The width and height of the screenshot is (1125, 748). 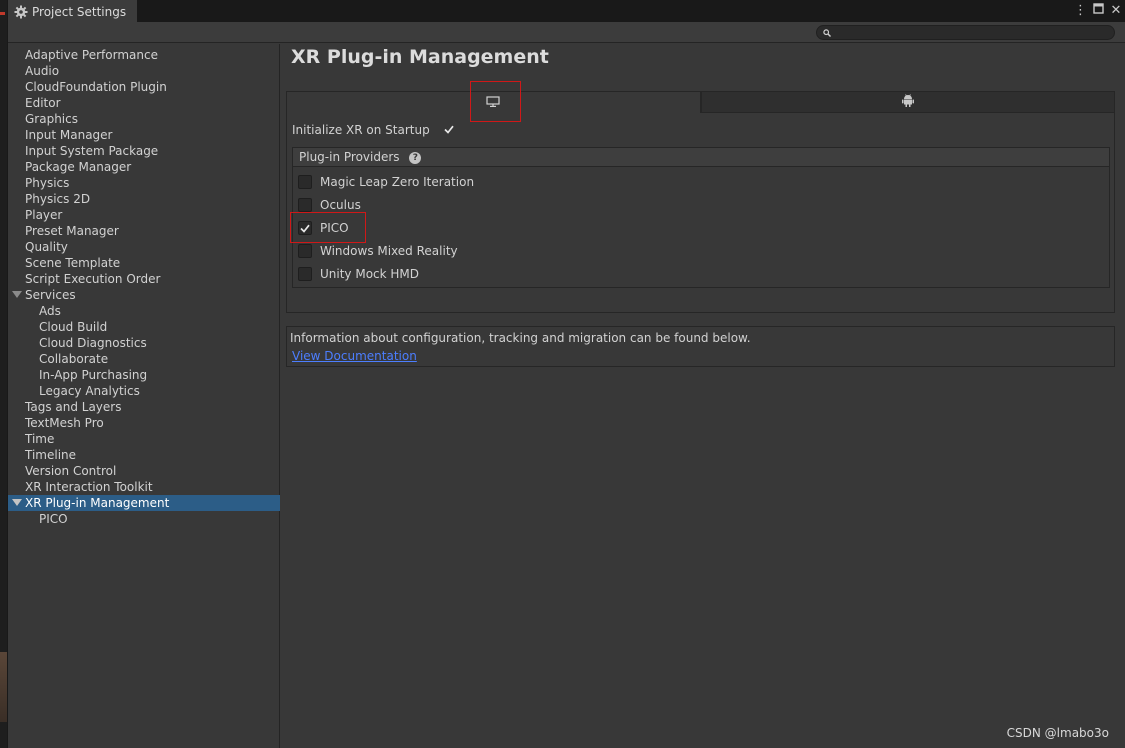 I want to click on init-on-startup-label: Initialize XR on Startup, so click(x=361, y=130).